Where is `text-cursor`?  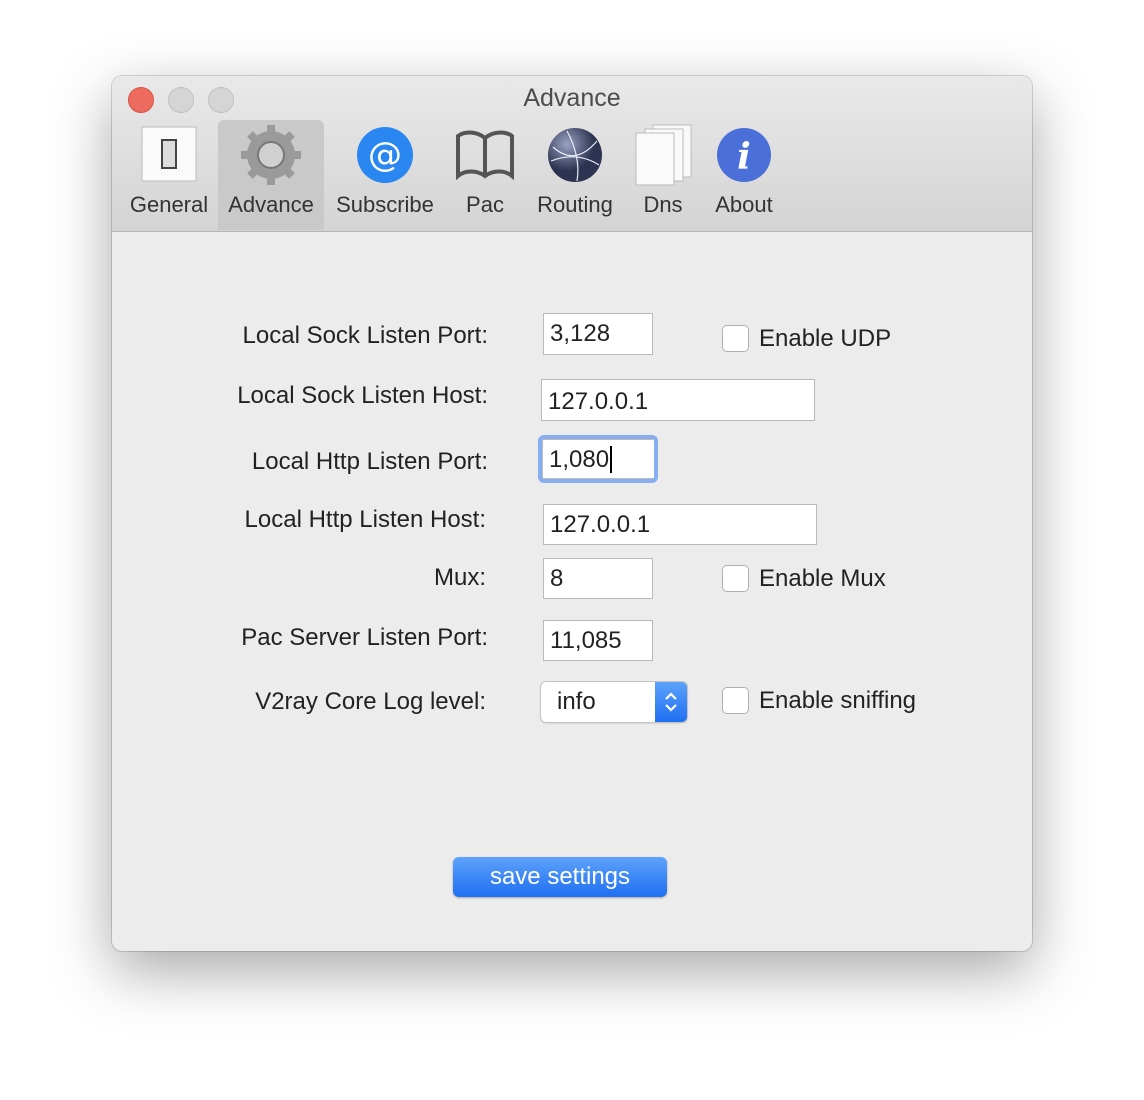 text-cursor is located at coordinates (614, 459).